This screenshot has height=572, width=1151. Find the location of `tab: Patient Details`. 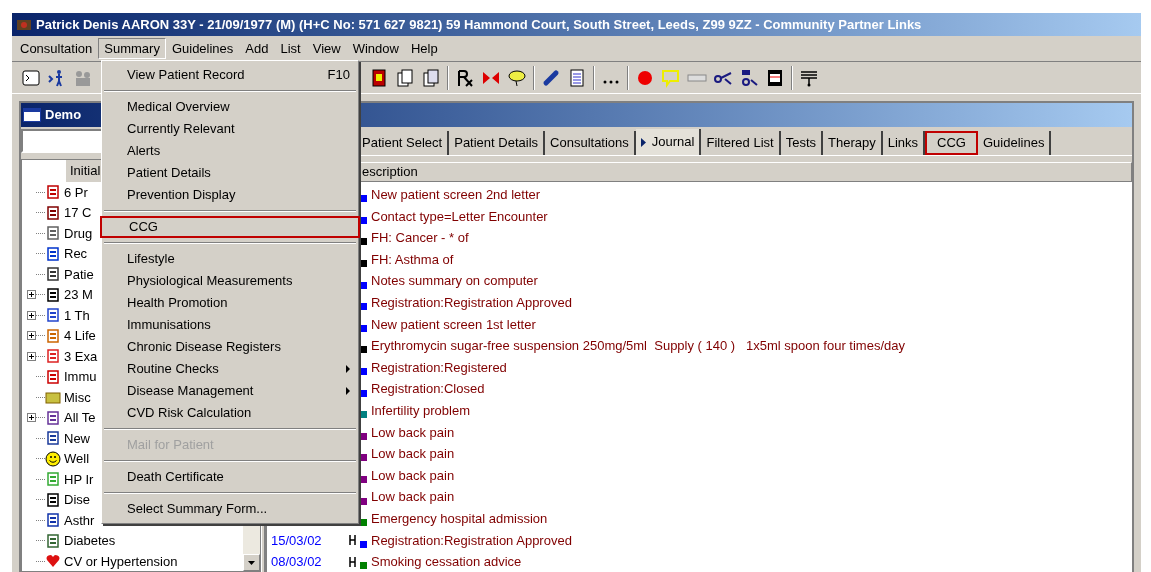

tab: Patient Details is located at coordinates (497, 143).